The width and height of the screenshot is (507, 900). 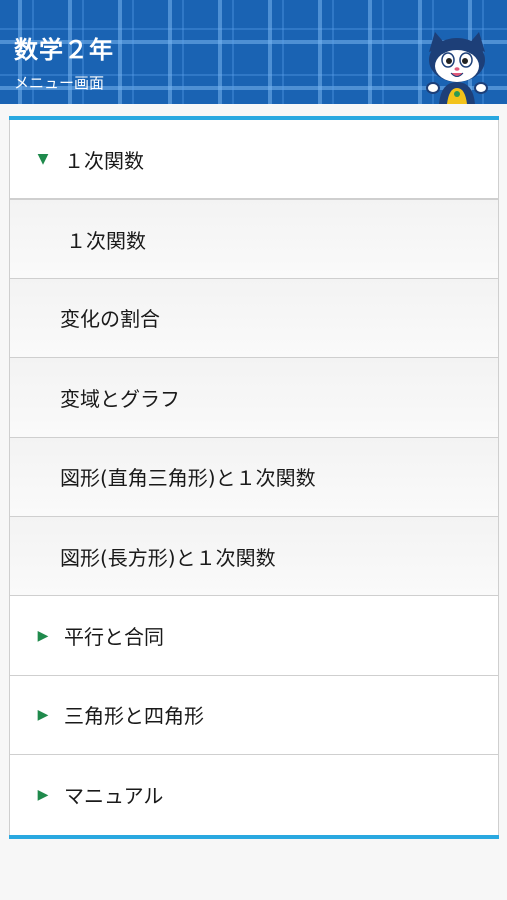 I want to click on menu-item-label: 変化の割合, so click(x=110, y=319).